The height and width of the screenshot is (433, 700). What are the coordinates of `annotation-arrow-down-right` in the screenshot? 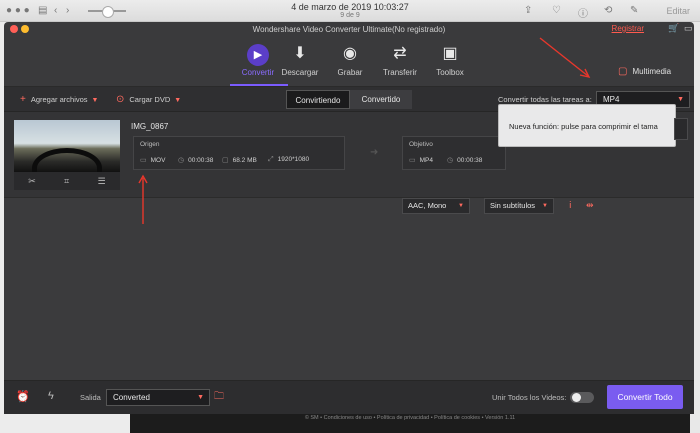 It's located at (565, 58).